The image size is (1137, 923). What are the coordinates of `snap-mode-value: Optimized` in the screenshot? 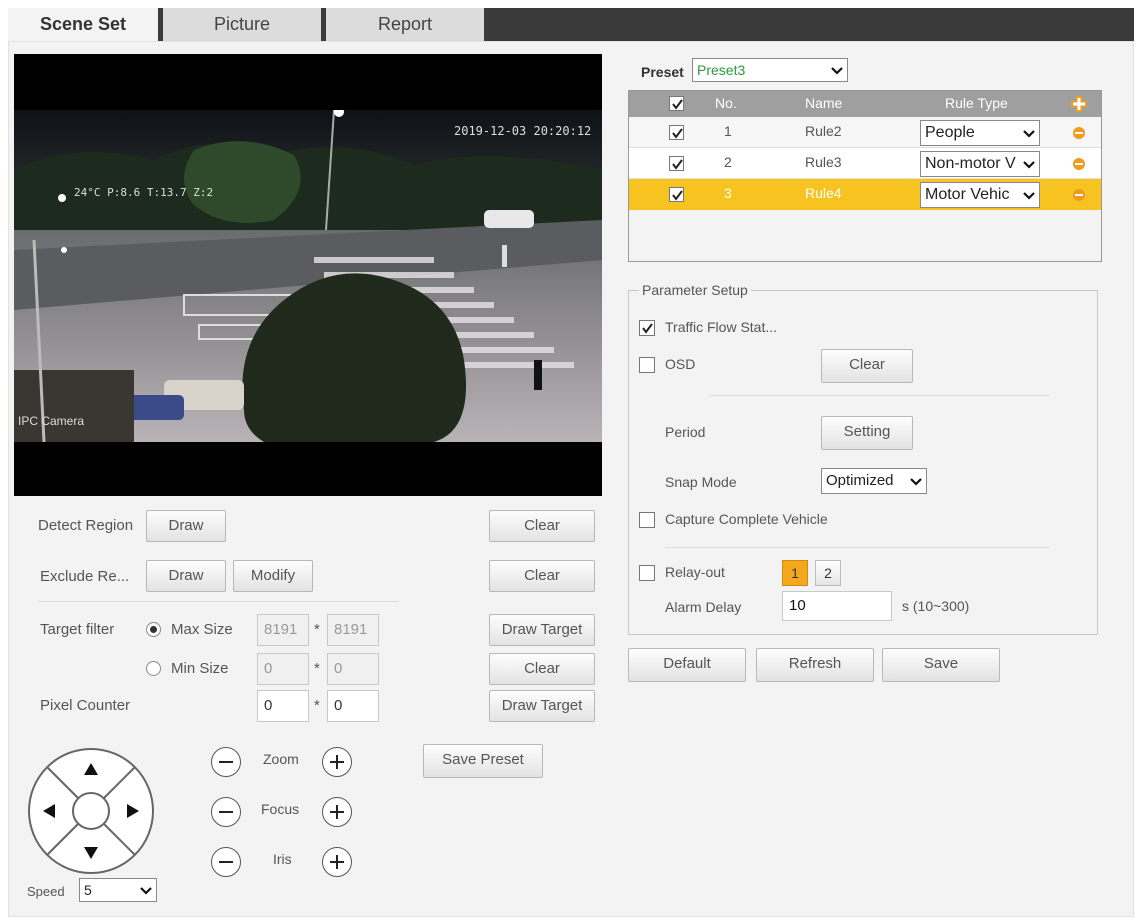 It's located at (860, 480).